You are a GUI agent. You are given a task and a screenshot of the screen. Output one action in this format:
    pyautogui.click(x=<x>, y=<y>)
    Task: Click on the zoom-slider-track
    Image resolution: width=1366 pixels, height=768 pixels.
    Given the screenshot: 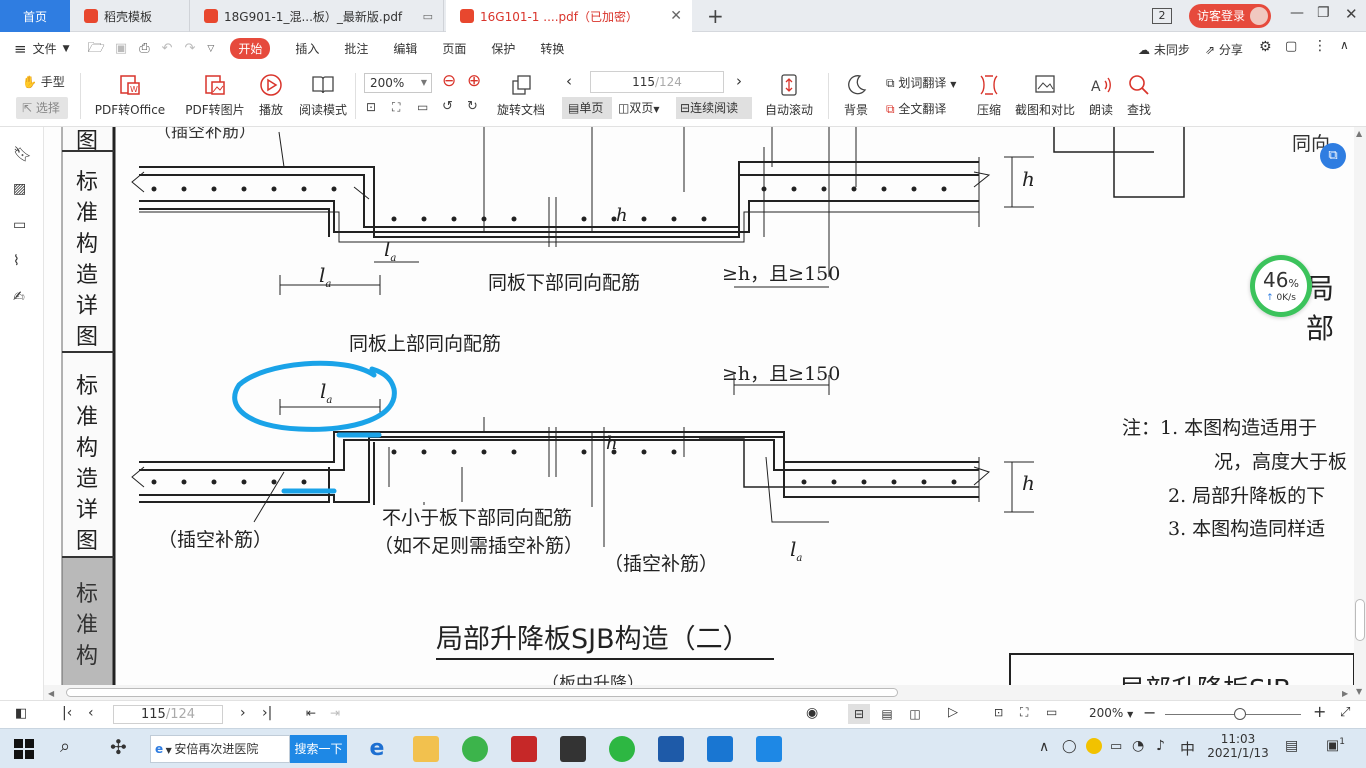 What is the action you would take?
    pyautogui.click(x=1233, y=714)
    